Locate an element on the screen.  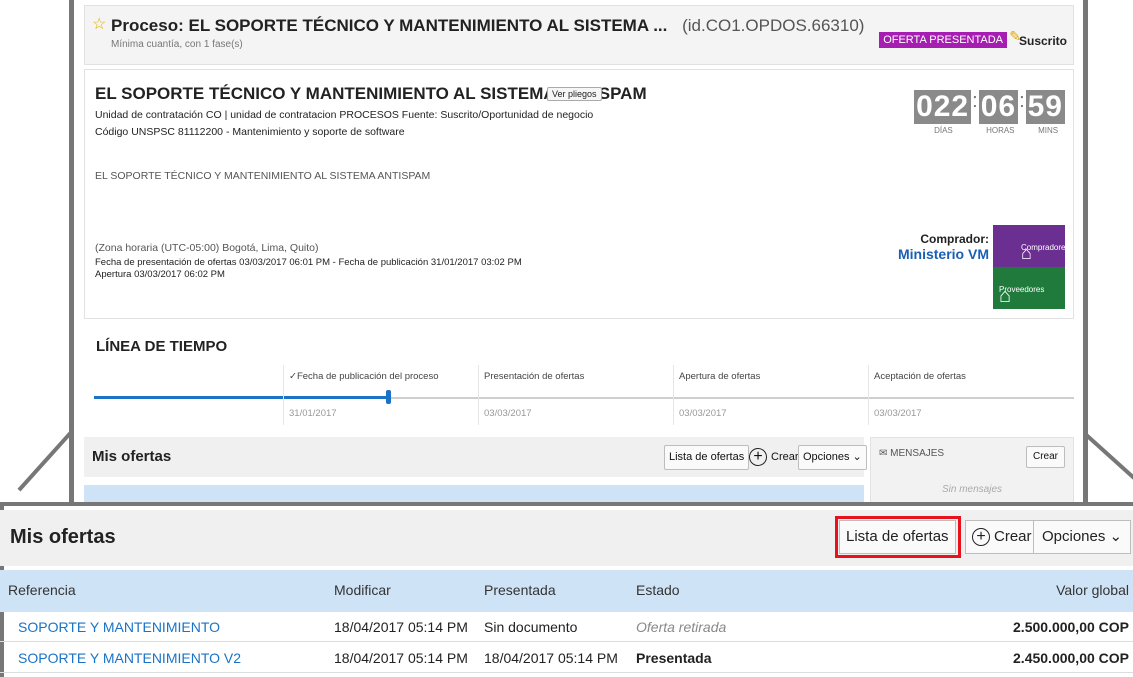
opciones-label: Opciones is located at coordinates (826, 457).